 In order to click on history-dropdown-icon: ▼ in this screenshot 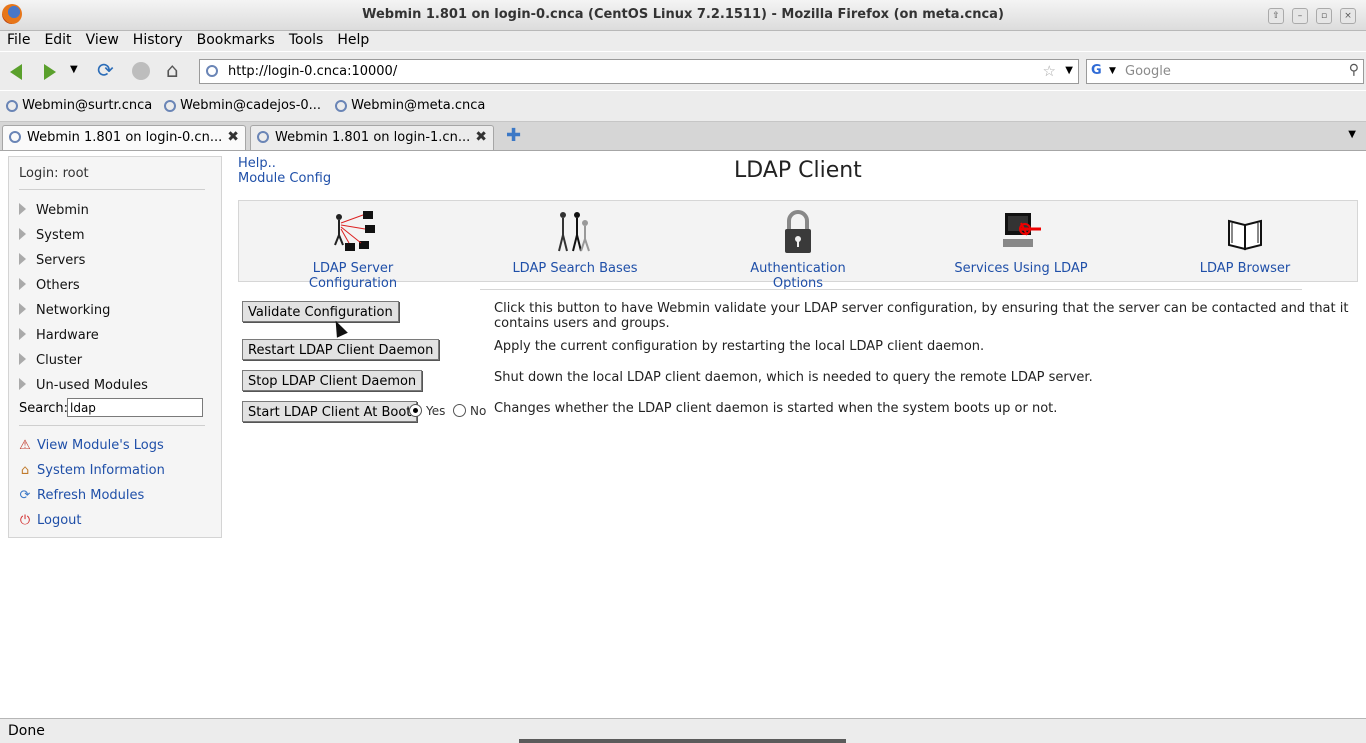, I will do `click(82, 76)`.